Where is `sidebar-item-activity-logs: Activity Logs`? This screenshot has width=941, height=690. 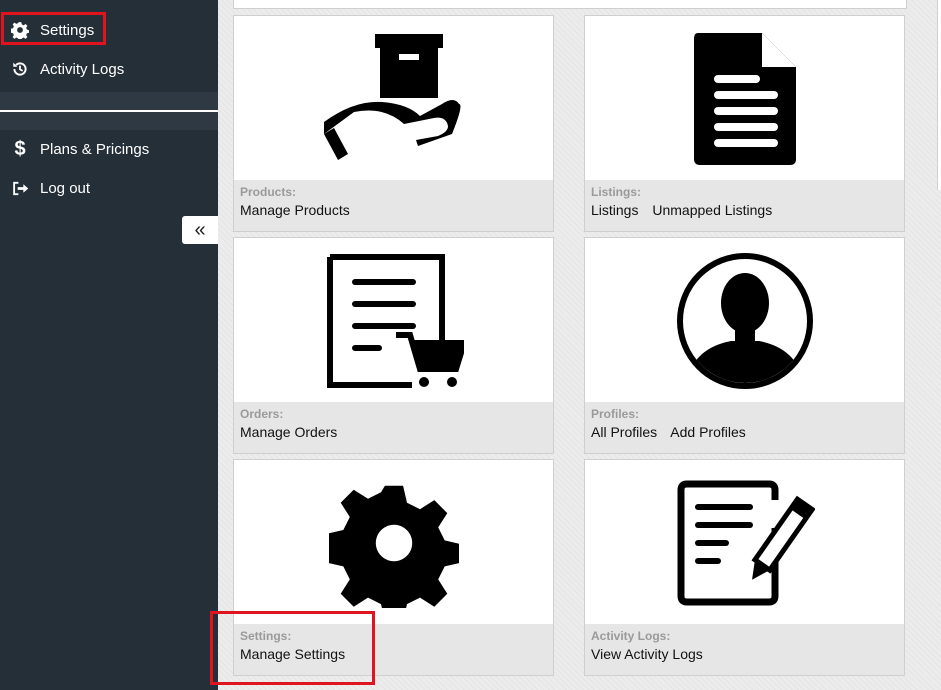 sidebar-item-activity-logs: Activity Logs is located at coordinates (109, 69).